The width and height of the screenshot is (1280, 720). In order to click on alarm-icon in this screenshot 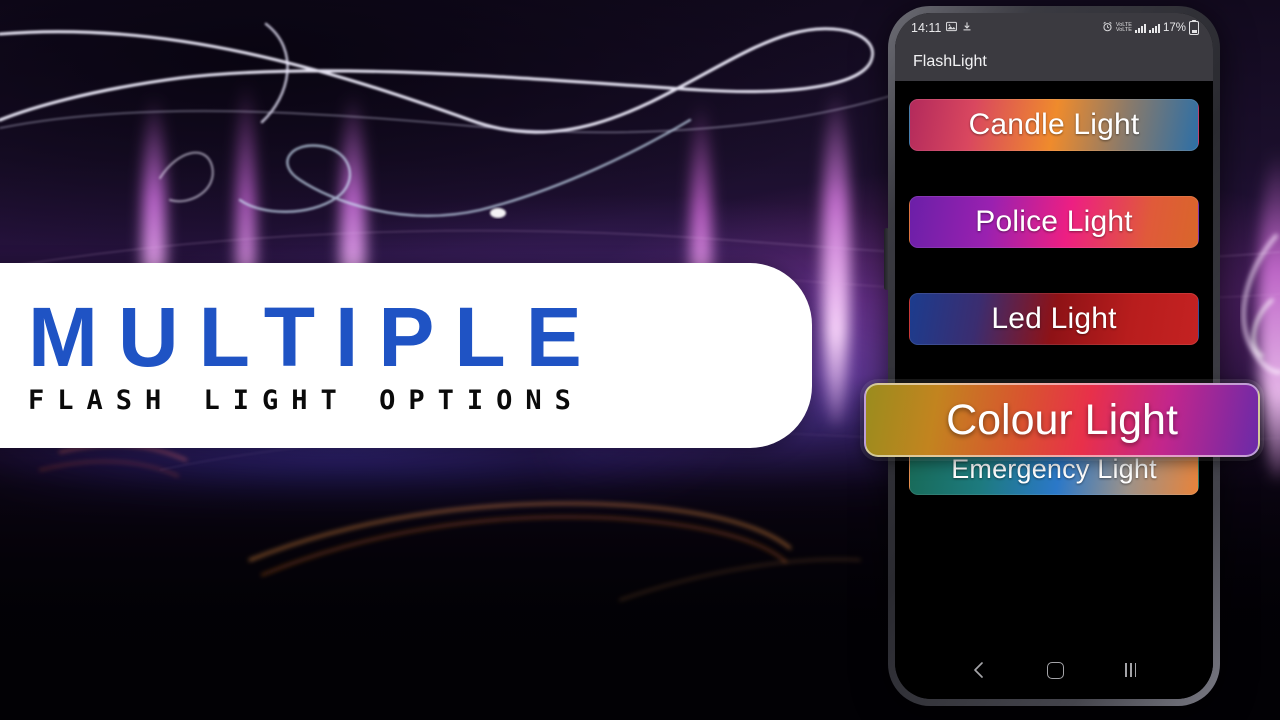, I will do `click(1107, 28)`.